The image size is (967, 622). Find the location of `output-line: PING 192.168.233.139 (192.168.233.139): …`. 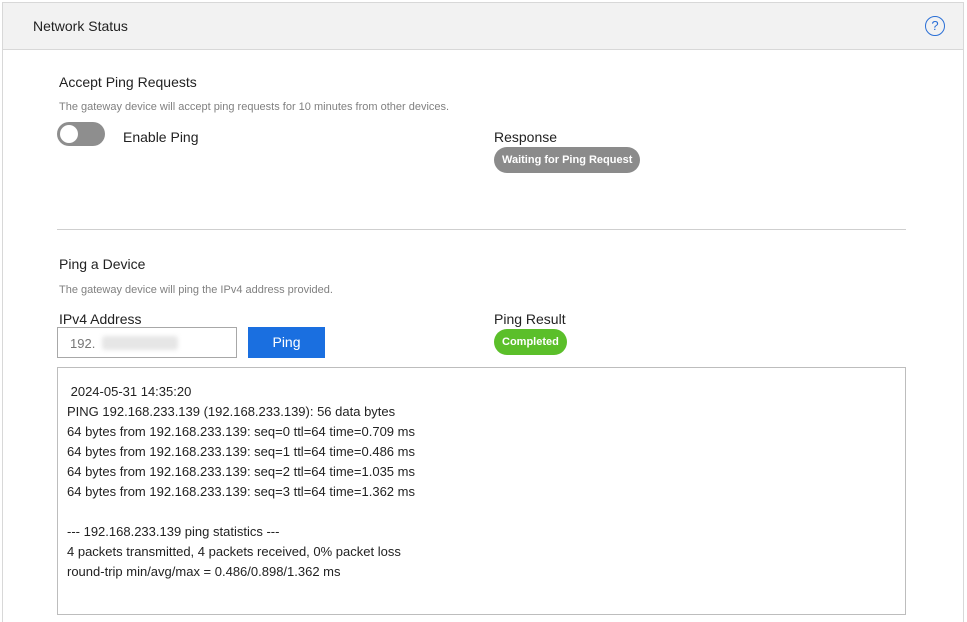

output-line: PING 192.168.233.139 (192.168.233.139): … is located at coordinates (231, 411).